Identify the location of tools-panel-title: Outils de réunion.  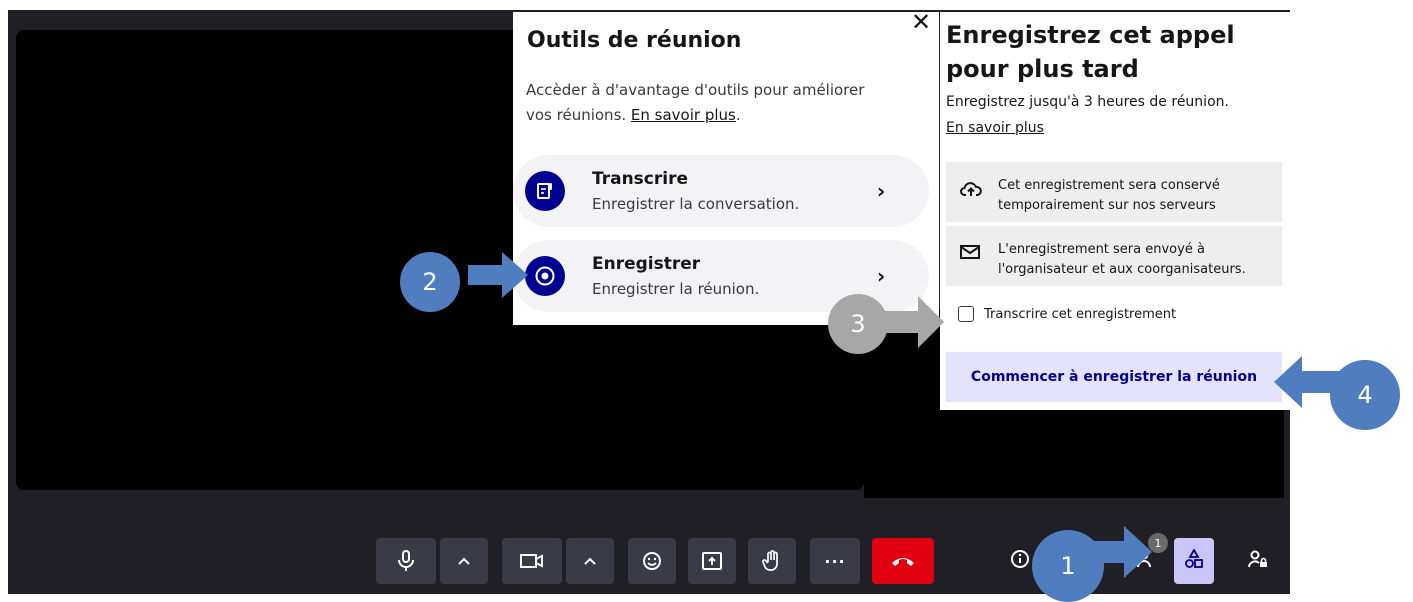
(634, 40).